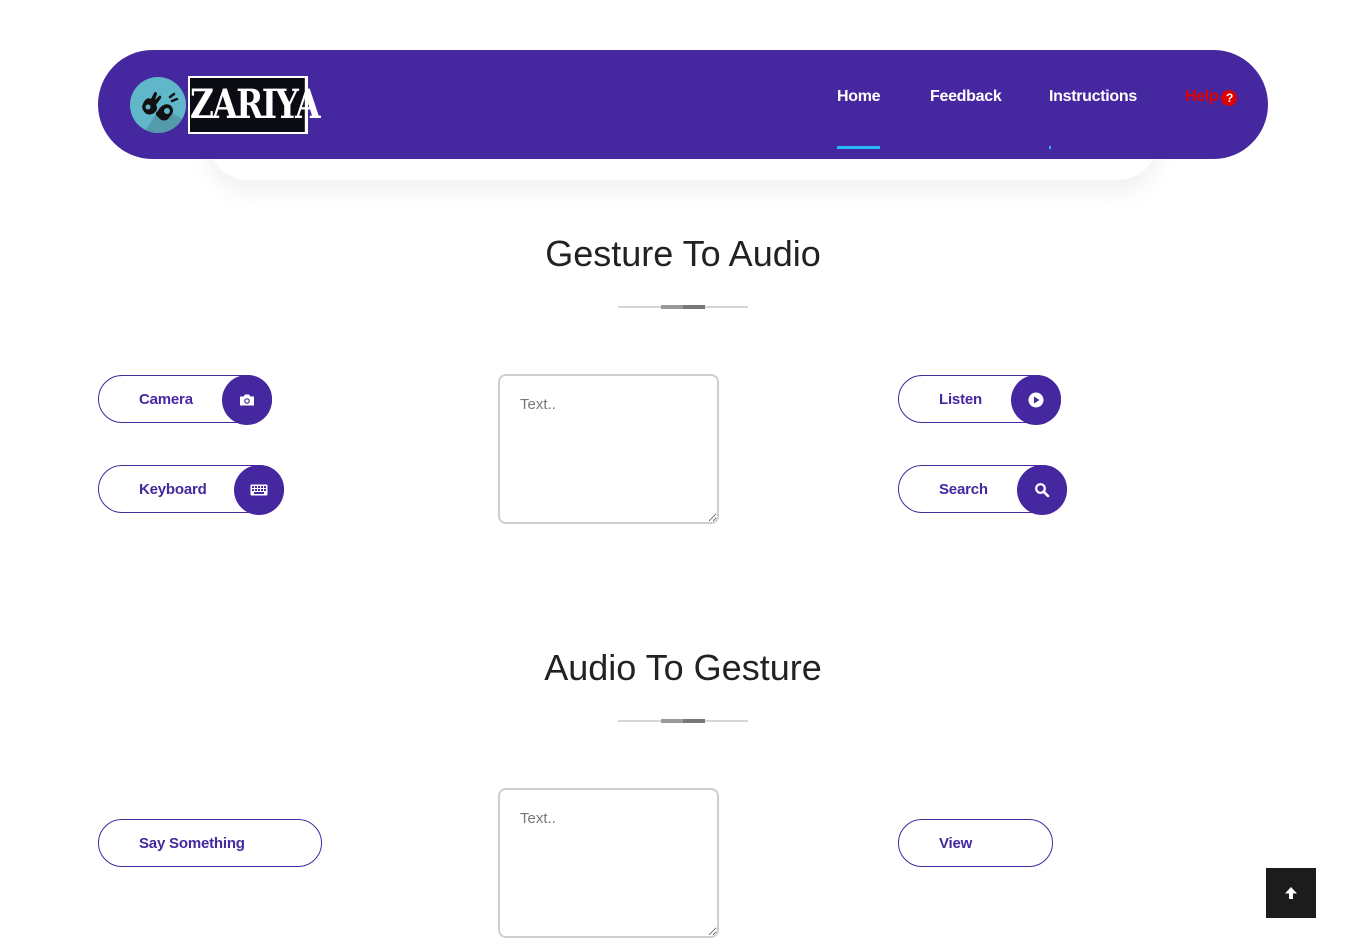 The image size is (1366, 948). Describe the element at coordinates (1093, 97) in the screenshot. I see `nav-link-instructions: Instructions` at that location.